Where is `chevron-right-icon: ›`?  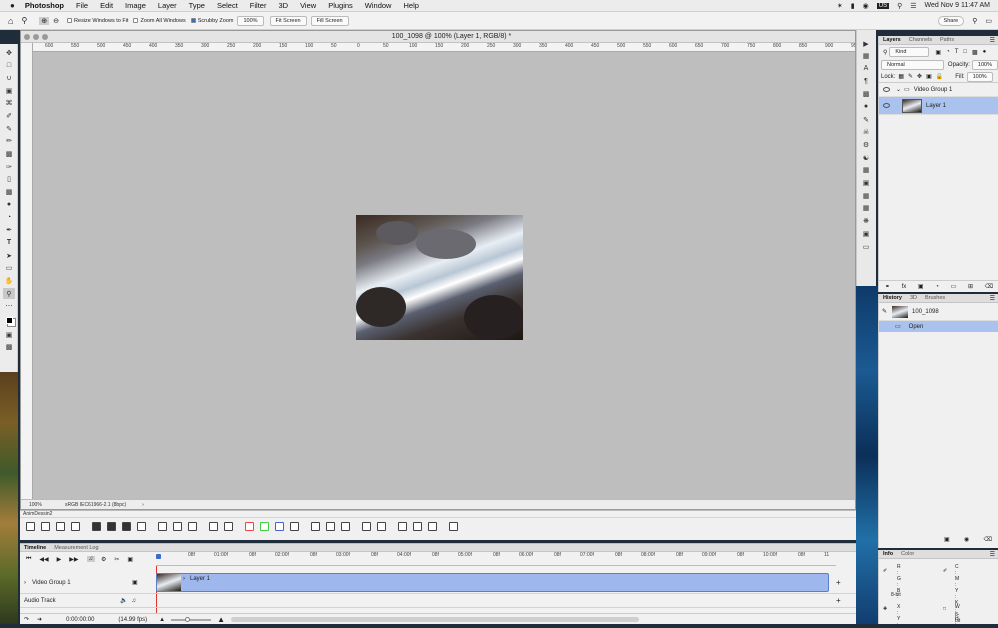 chevron-right-icon: › is located at coordinates (25, 583).